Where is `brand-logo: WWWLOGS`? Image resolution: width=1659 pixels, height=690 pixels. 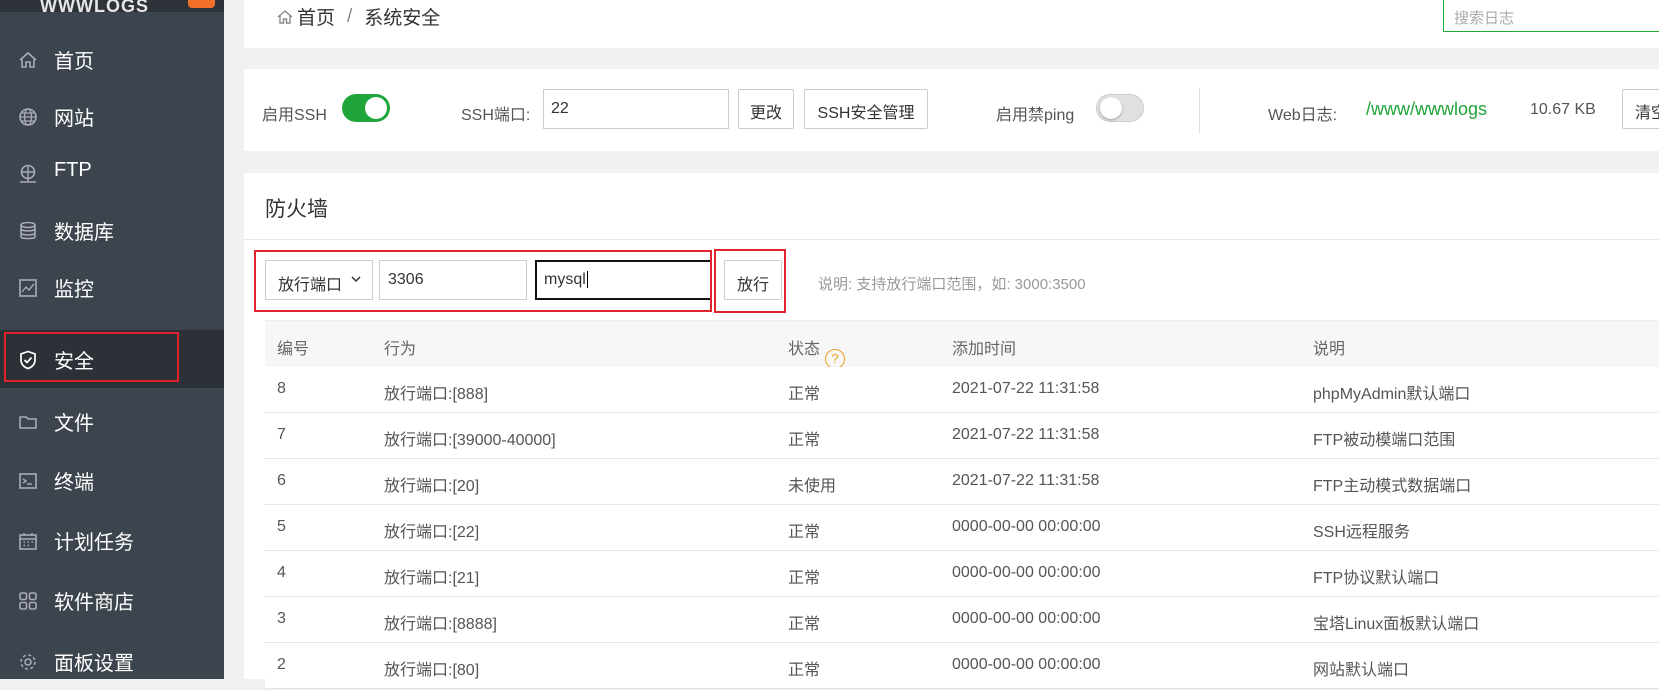 brand-logo: WWWLOGS is located at coordinates (94, 8).